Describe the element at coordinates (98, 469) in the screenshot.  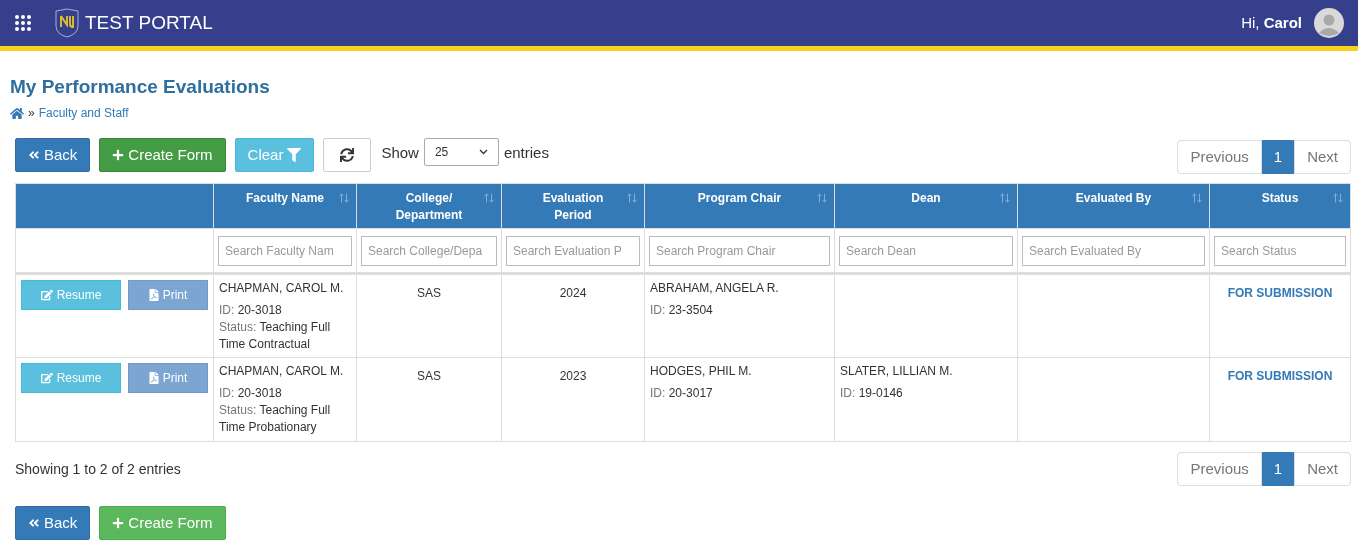
I see `entries-info: Showing 1 to 2 of 2 entries` at that location.